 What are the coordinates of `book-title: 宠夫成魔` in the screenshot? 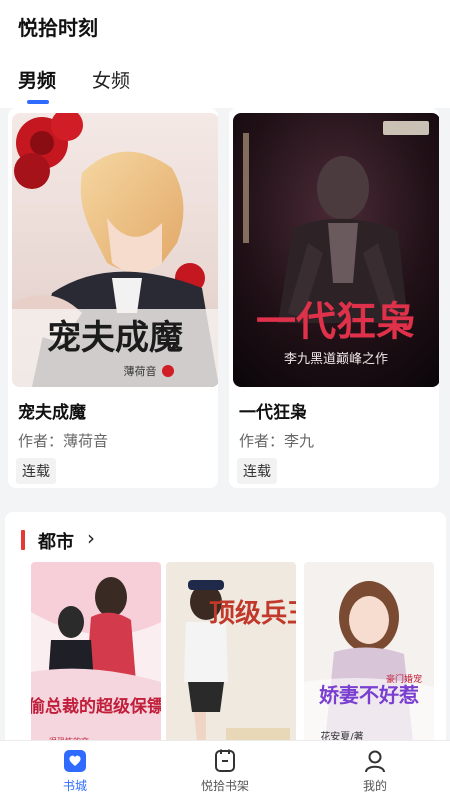 It's located at (52, 410).